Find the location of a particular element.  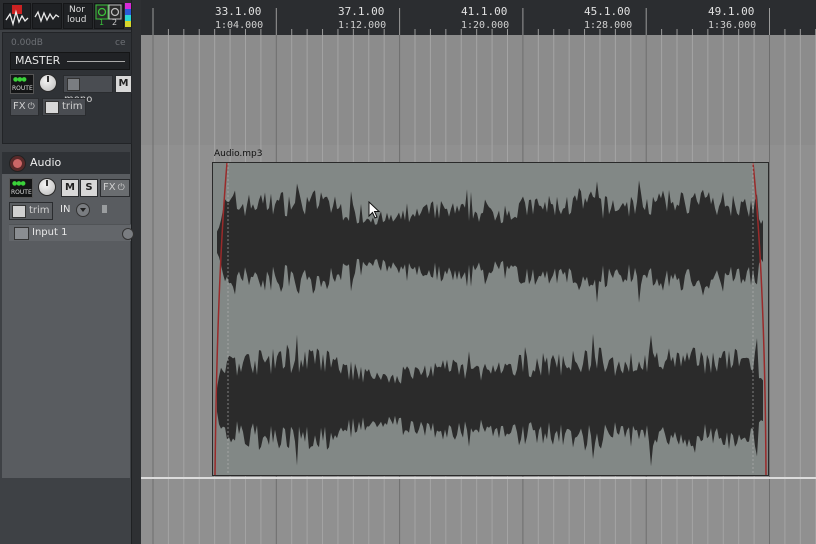

ruler-bar-label: 37.1.00 is located at coordinates (361, 11).